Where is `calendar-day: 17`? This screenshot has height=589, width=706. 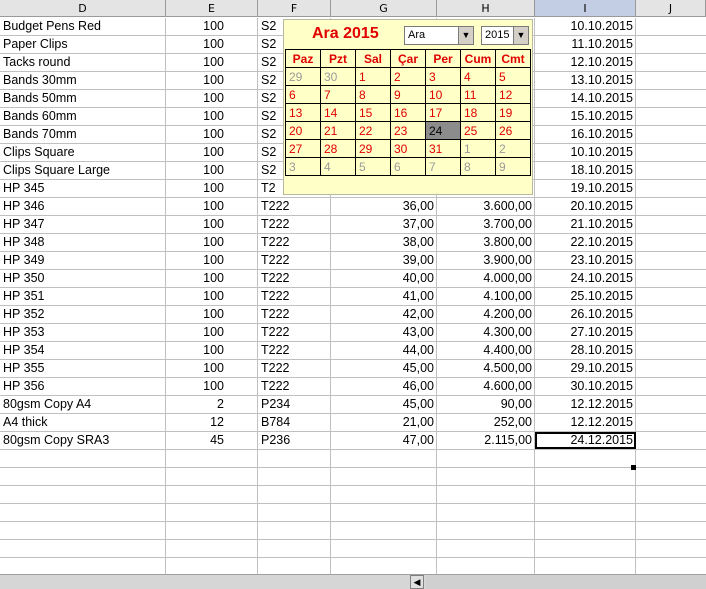 calendar-day: 17 is located at coordinates (443, 112).